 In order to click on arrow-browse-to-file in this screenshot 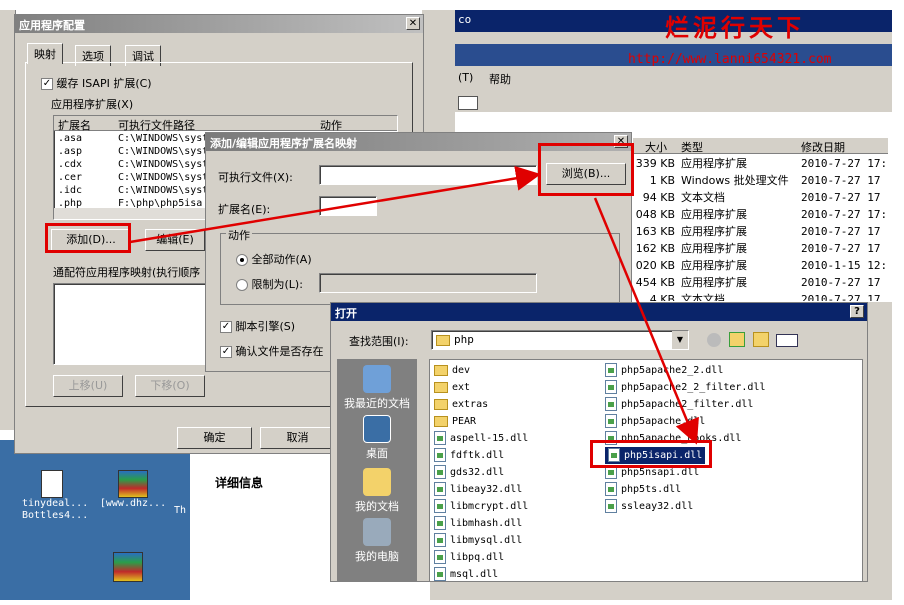, I will do `click(646, 321)`.